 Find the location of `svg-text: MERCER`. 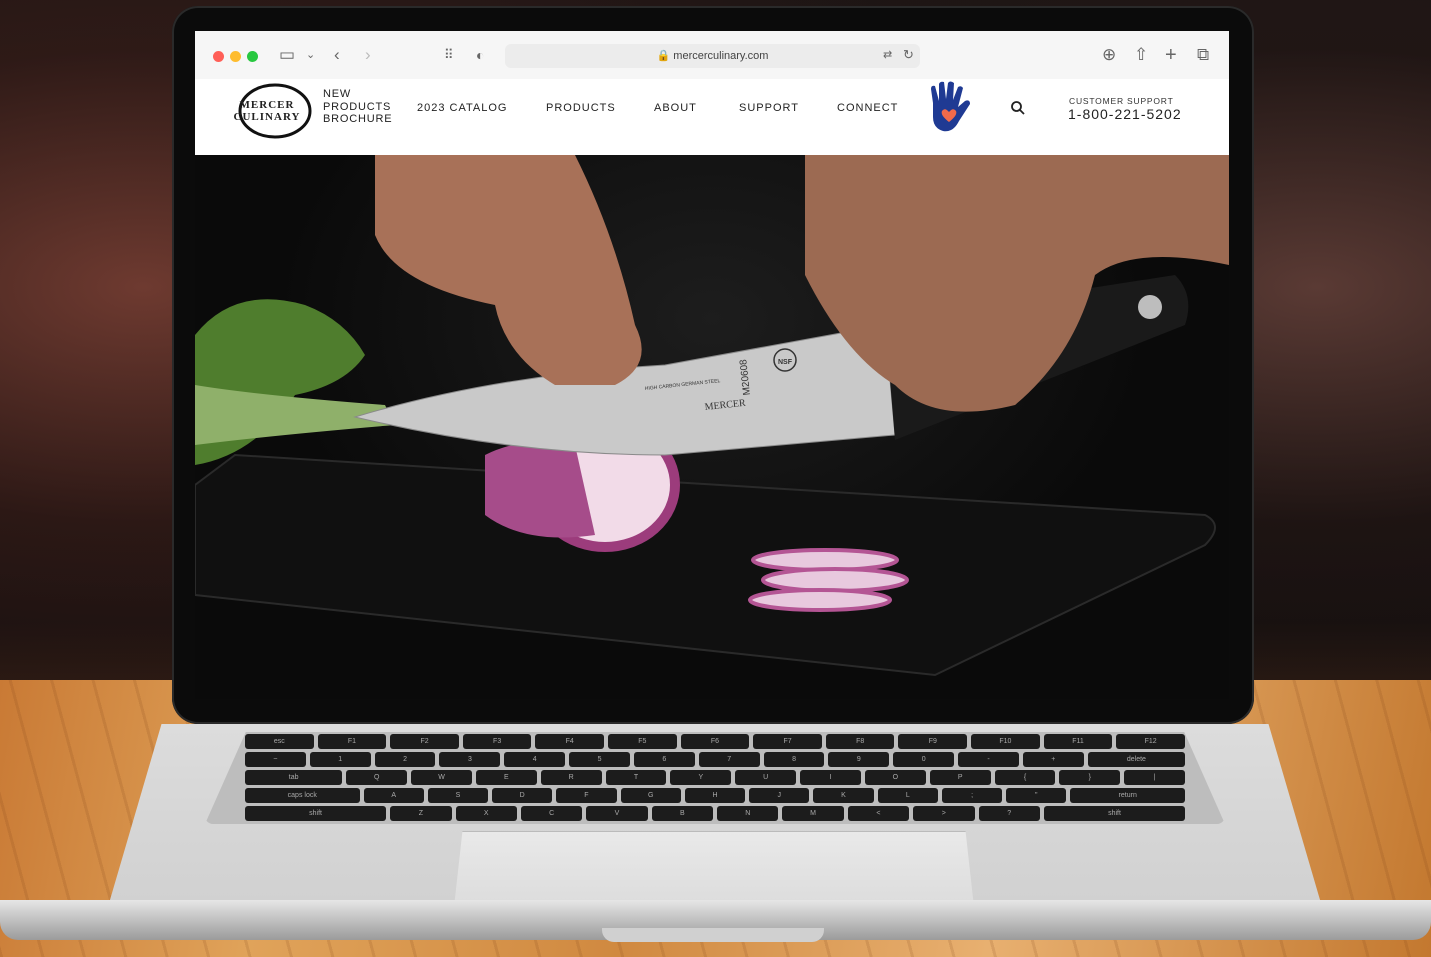

svg-text: MERCER is located at coordinates (267, 105).